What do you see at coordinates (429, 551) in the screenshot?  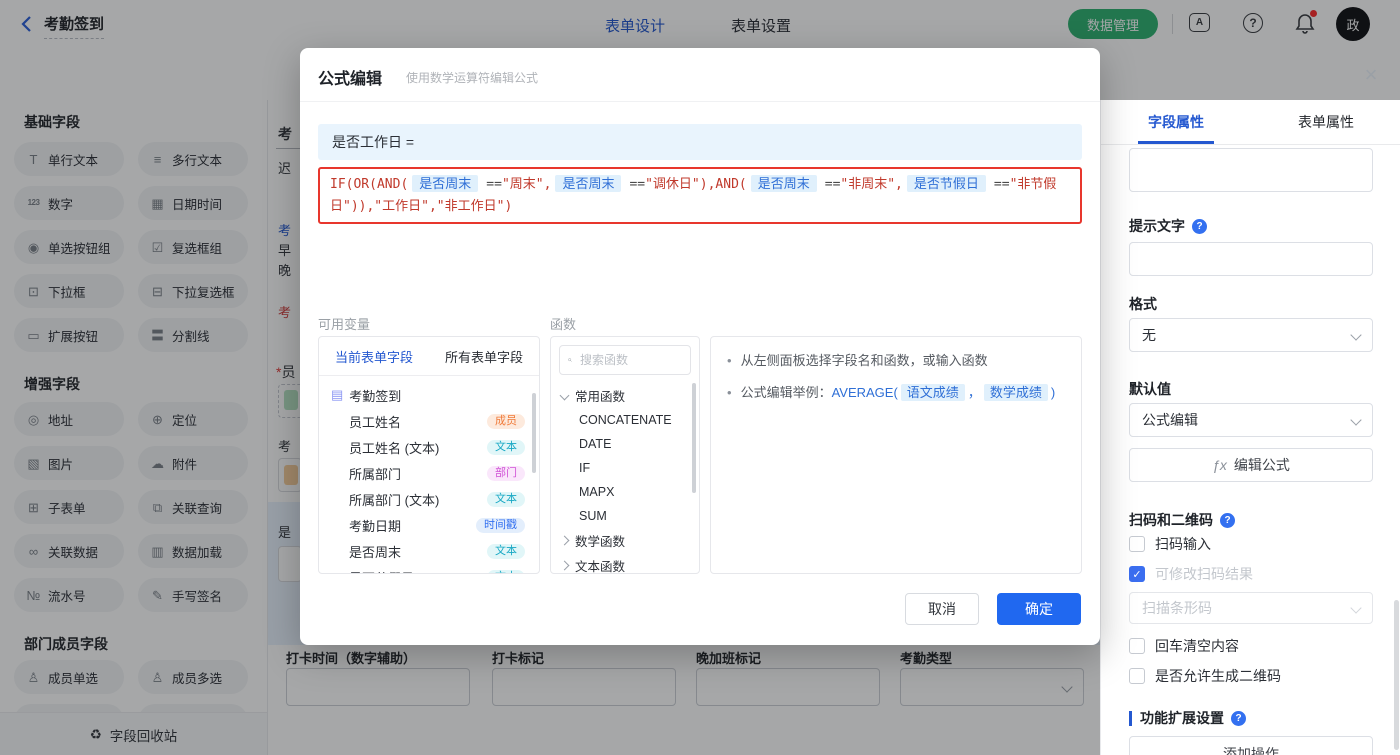 I see `variable-row: 是否周末 文本` at bounding box center [429, 551].